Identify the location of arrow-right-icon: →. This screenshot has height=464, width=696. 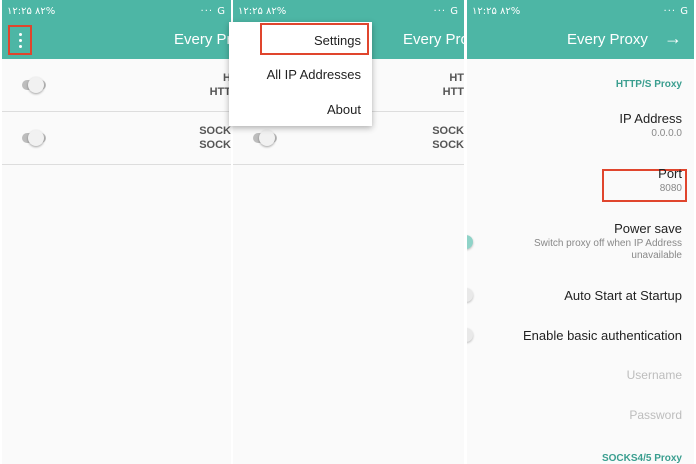
(673, 38).